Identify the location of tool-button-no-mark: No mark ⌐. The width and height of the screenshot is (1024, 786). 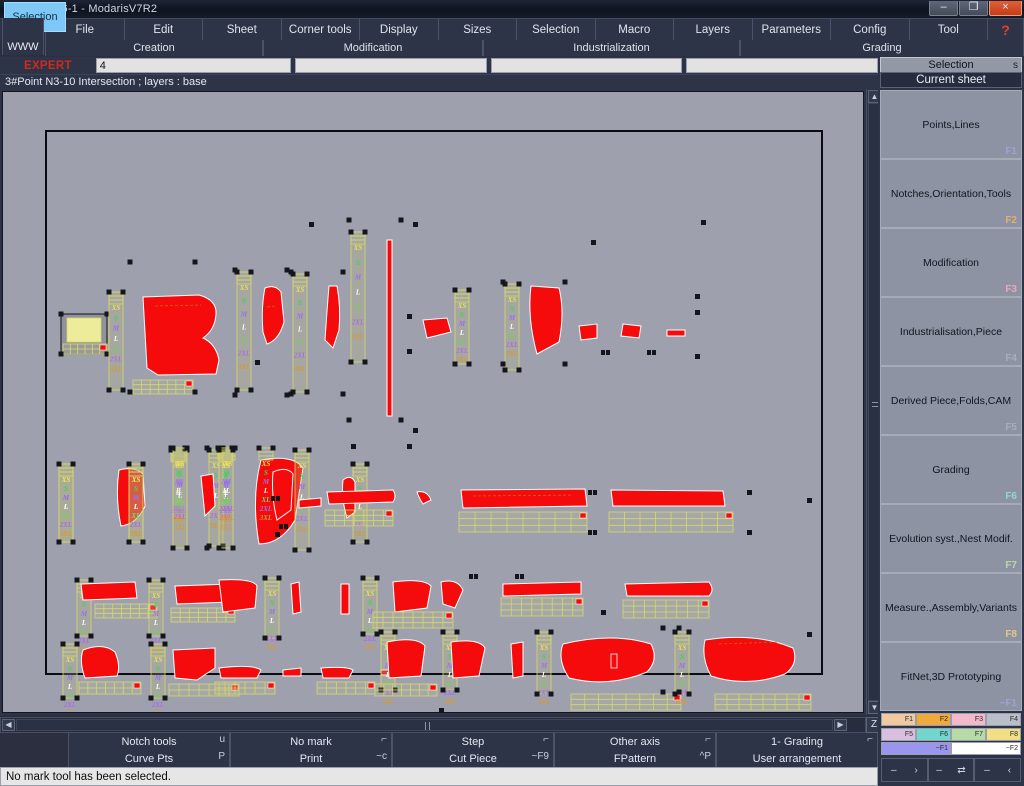
(311, 741).